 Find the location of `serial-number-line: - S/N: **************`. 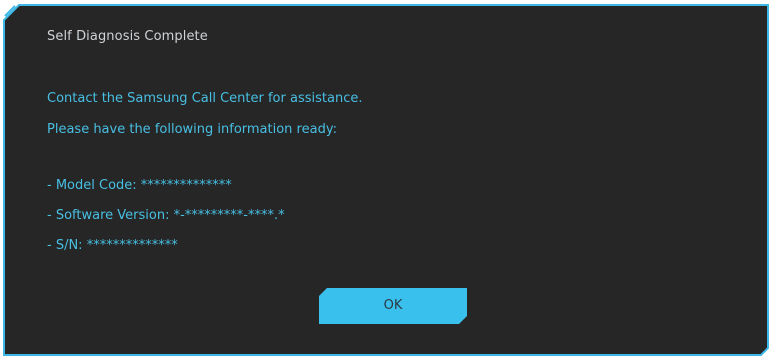

serial-number-line: - S/N: ************** is located at coordinates (112, 245).